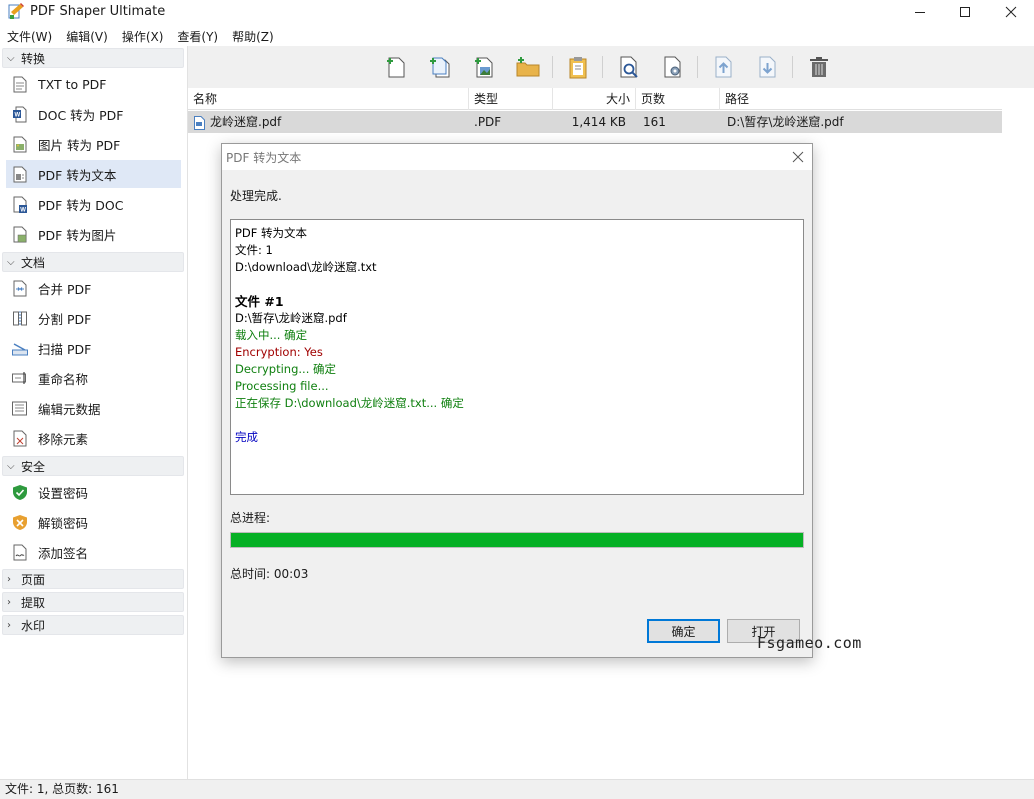 The height and width of the screenshot is (799, 1034). Describe the element at coordinates (63, 523) in the screenshot. I see `sidebar-item-label: 解锁密码` at that location.